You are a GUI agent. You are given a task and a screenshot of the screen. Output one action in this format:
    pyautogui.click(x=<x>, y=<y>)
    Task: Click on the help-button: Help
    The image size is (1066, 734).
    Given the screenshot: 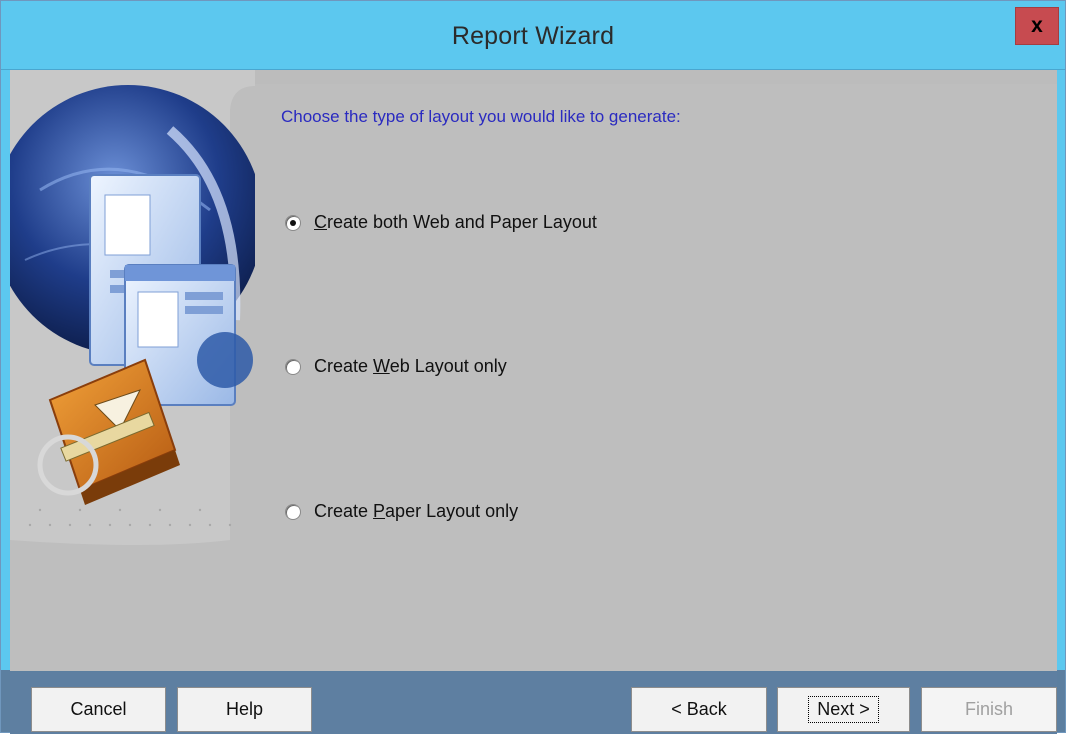 What is the action you would take?
    pyautogui.click(x=244, y=709)
    